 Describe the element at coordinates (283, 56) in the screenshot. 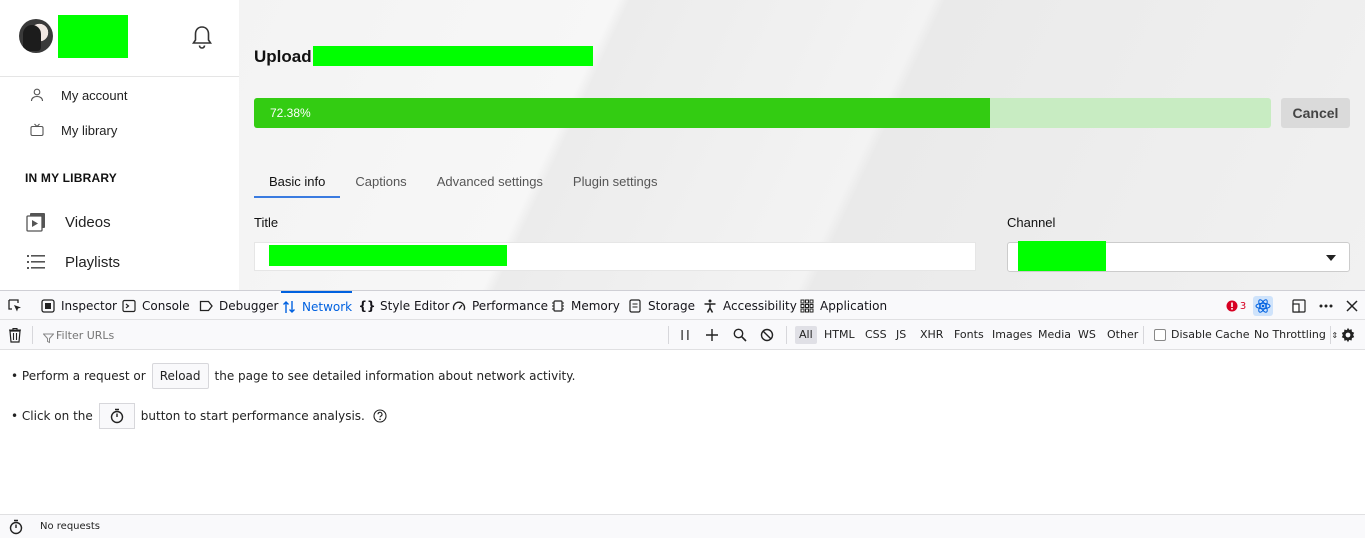

I see `page-title: Upload` at that location.